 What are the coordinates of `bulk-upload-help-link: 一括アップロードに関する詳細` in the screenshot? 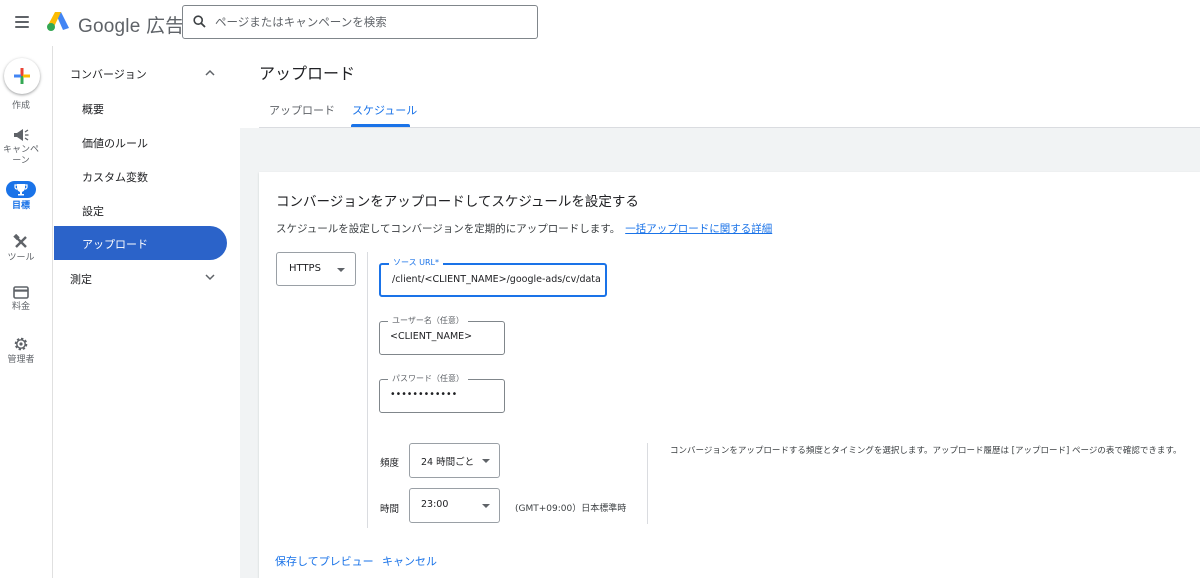 It's located at (698, 229).